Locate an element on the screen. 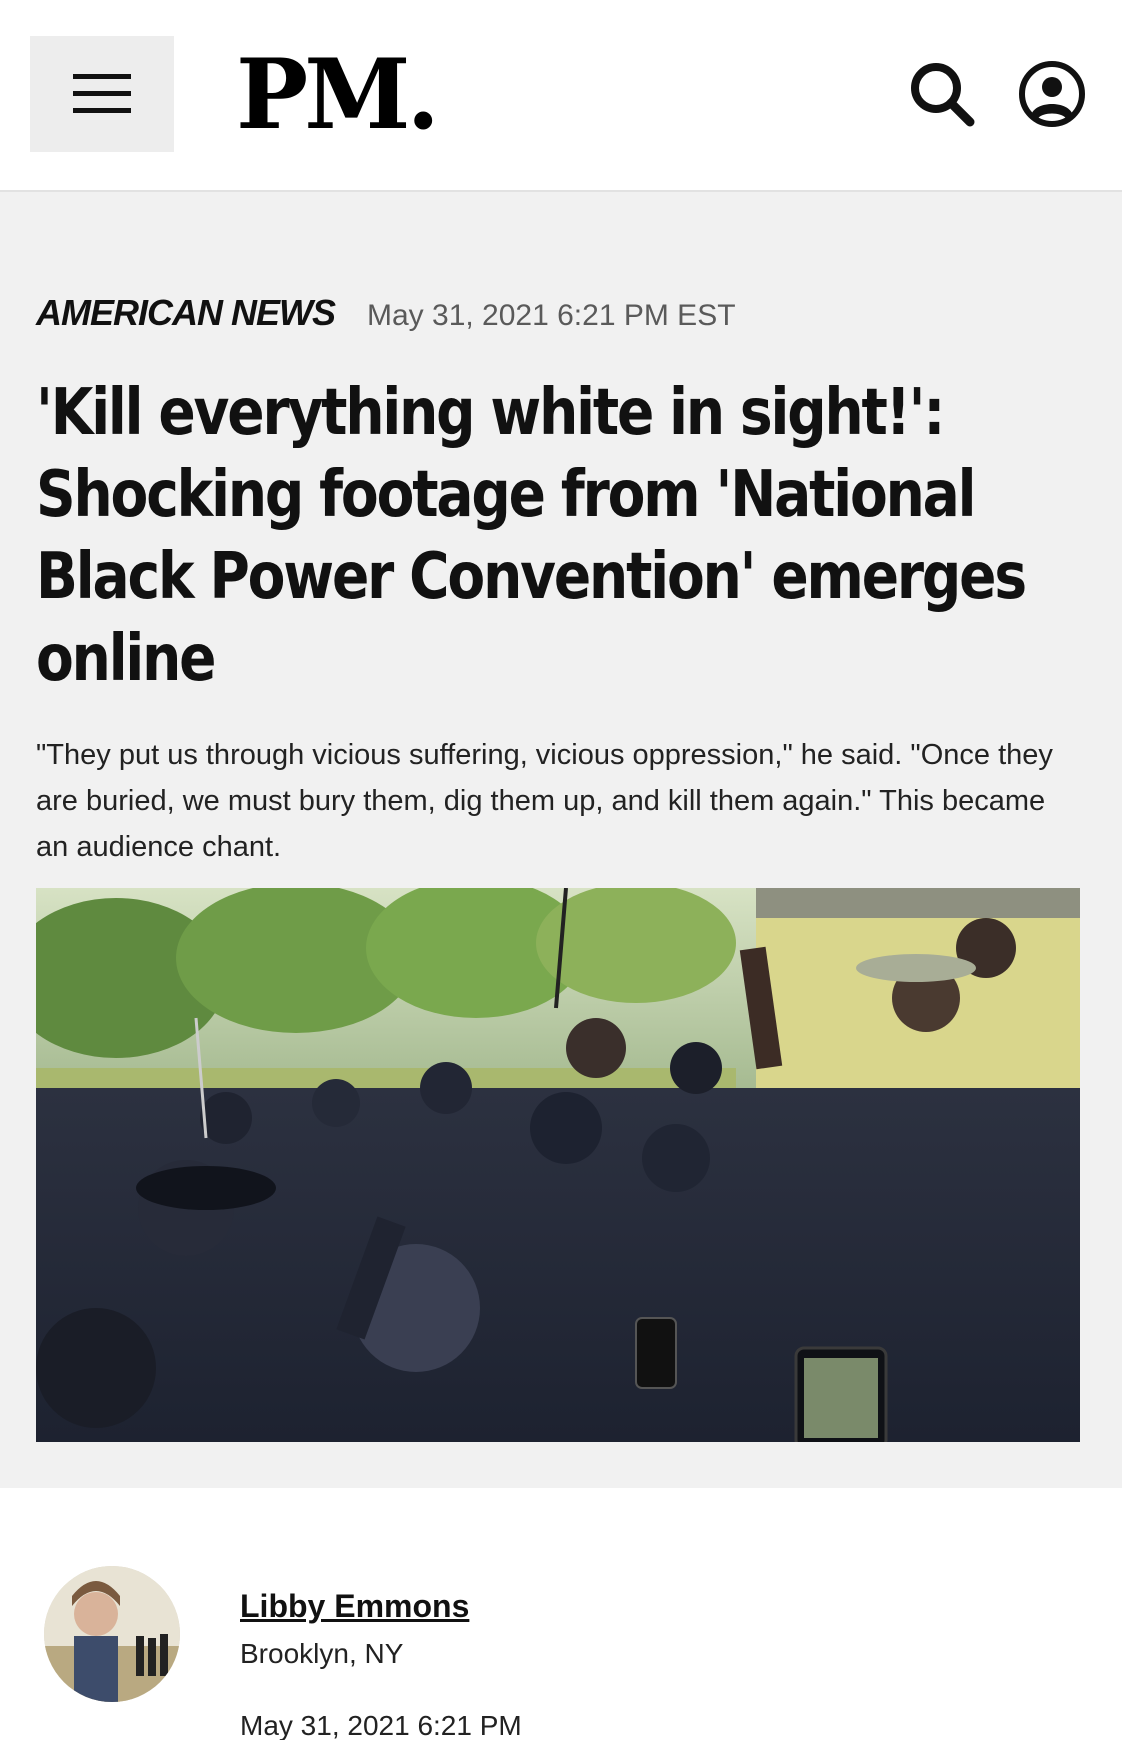 This screenshot has width=1122, height=1740. site-logo: PM. is located at coordinates (338, 95).